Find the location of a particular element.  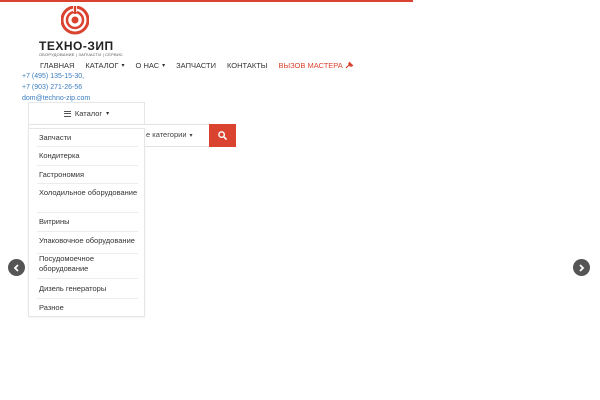

catalog-item-packaging: Упаковочное оборудование is located at coordinates (87, 245).